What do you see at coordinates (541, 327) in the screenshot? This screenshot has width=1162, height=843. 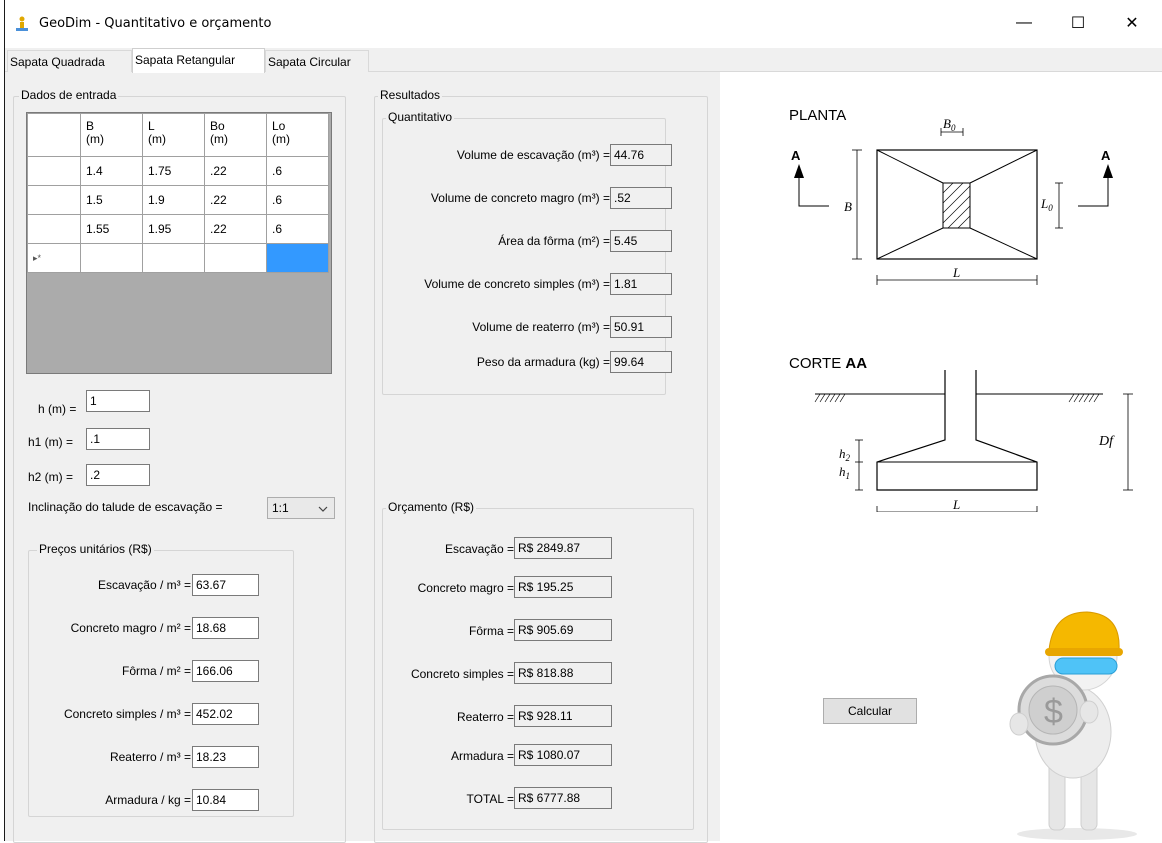 I see `quant-label-reaterro: Volume de reaterro (m³) =` at bounding box center [541, 327].